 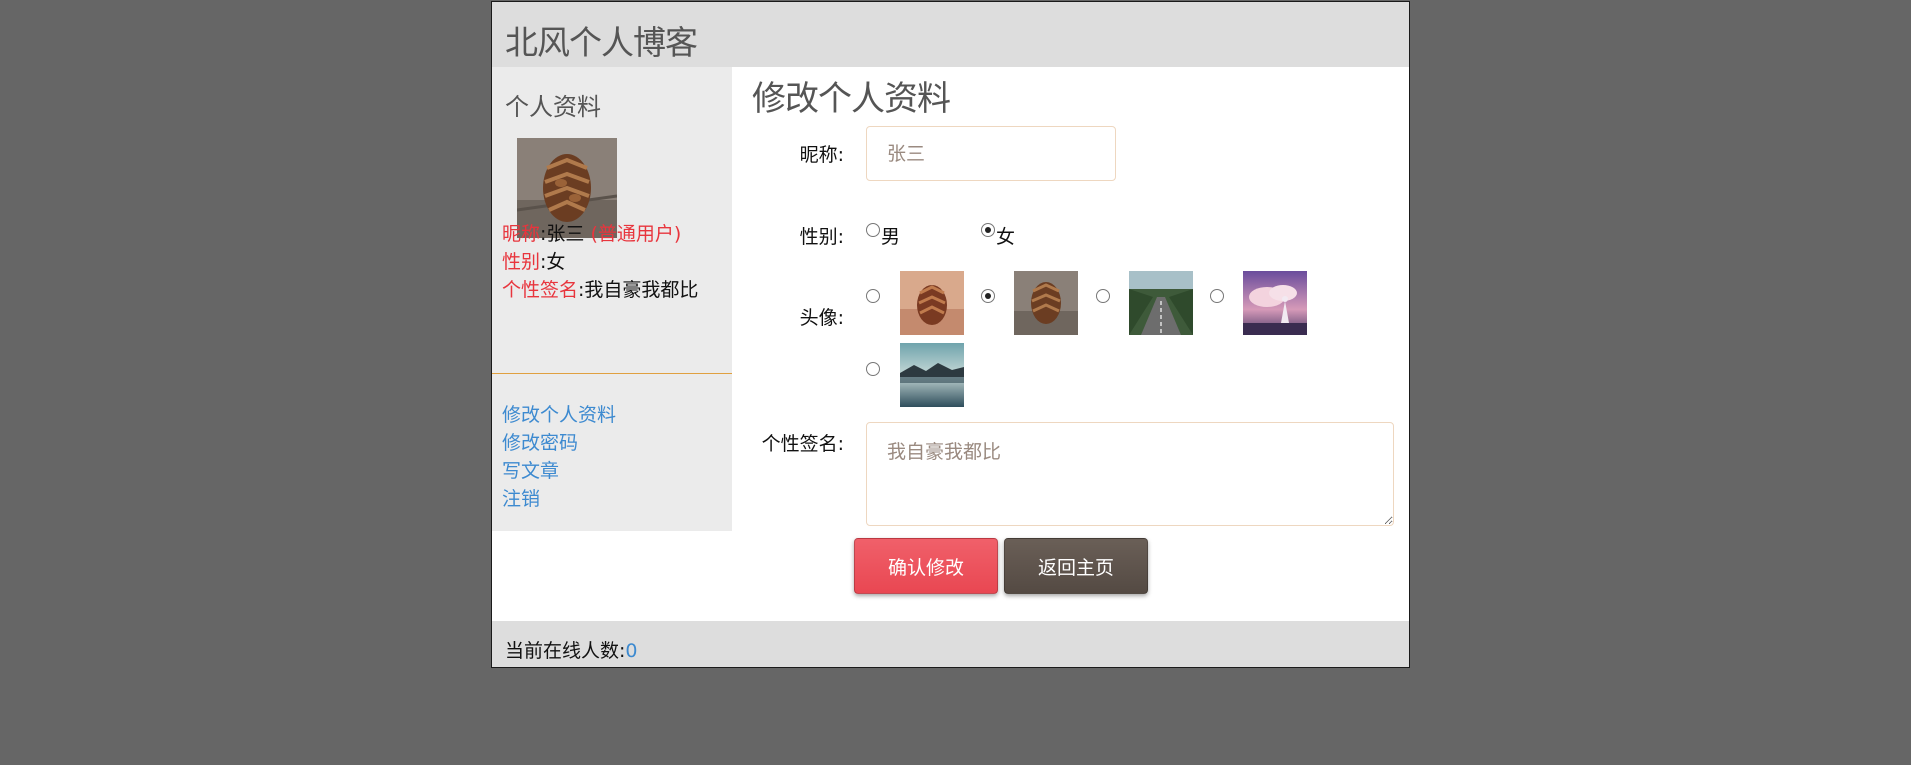 What do you see at coordinates (1076, 566) in the screenshot?
I see `back-to-home-button: 返回主页` at bounding box center [1076, 566].